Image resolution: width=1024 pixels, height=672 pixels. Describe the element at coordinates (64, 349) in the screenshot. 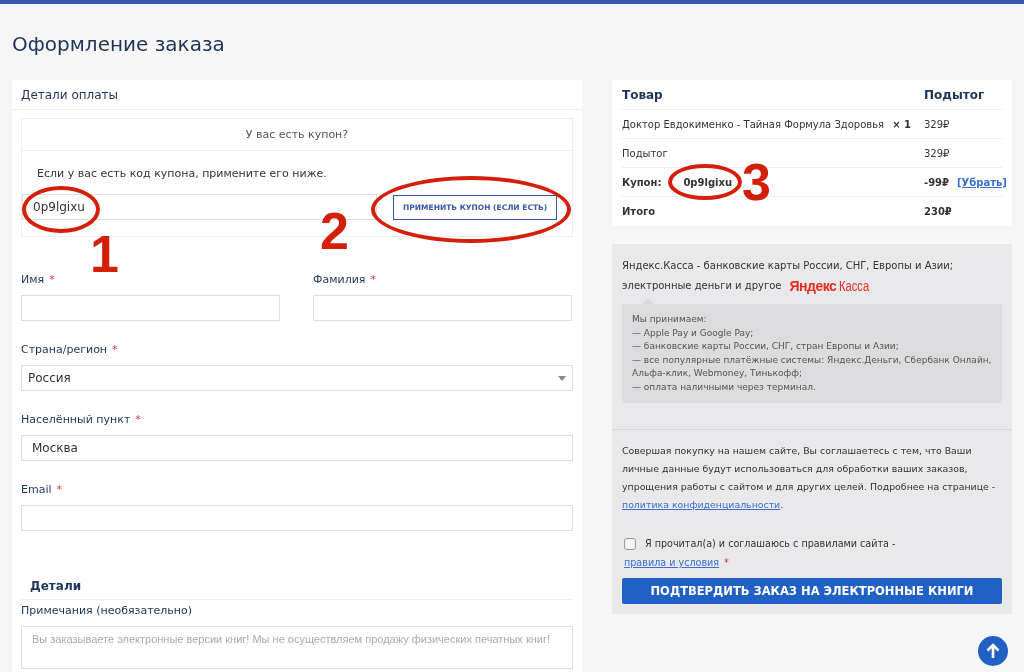

I see `field-label: Страна/регион` at that location.